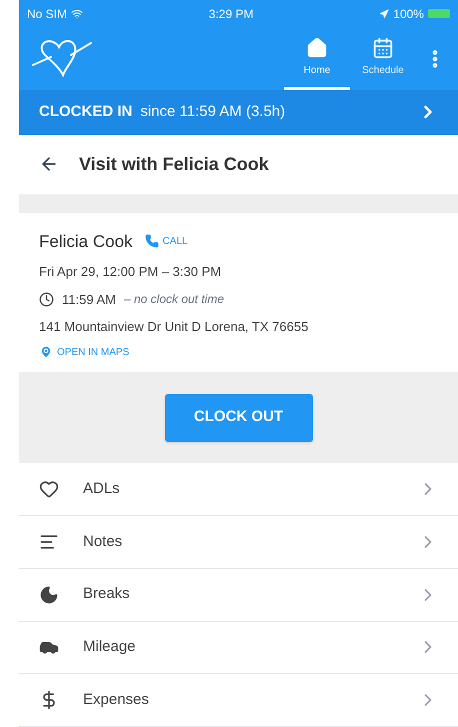 This screenshot has height=727, width=458. What do you see at coordinates (174, 164) in the screenshot?
I see `page-title: Visit with Felicia Cook` at bounding box center [174, 164].